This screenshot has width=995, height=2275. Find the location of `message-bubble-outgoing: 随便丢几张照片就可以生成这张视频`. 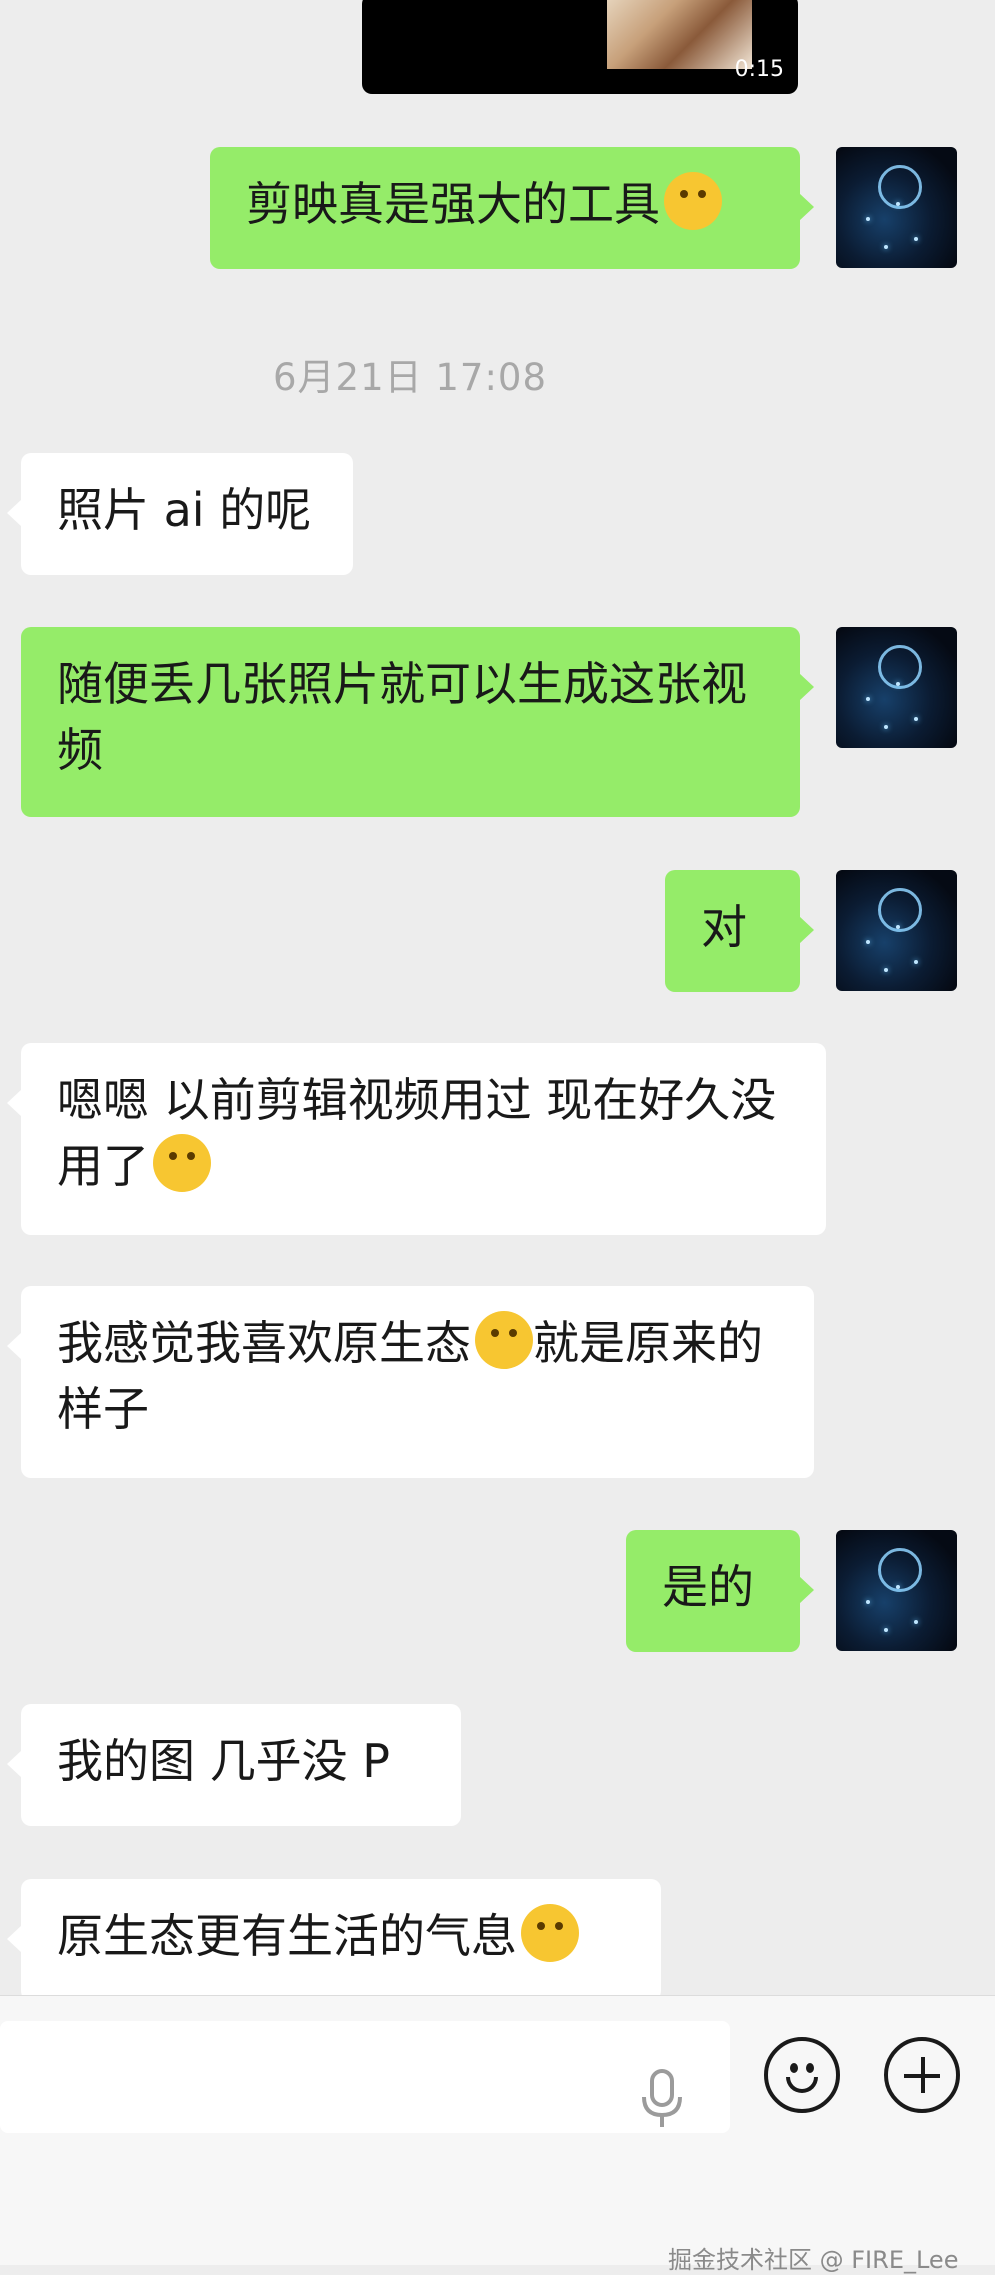

message-bubble-outgoing: 随便丢几张照片就可以生成这张视频 is located at coordinates (417, 722).